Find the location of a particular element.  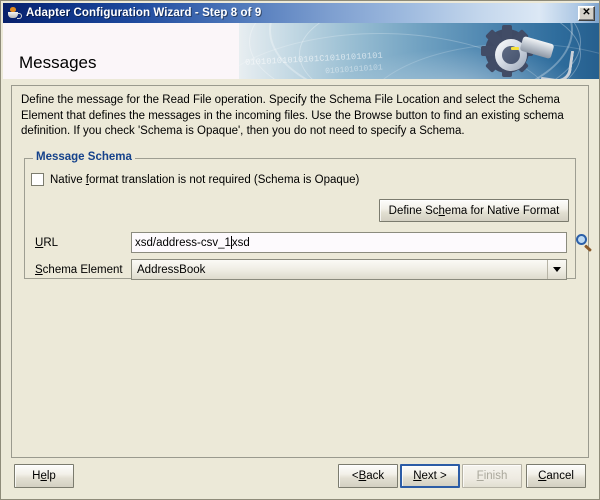

gear-wrench-icon is located at coordinates (528, 52).